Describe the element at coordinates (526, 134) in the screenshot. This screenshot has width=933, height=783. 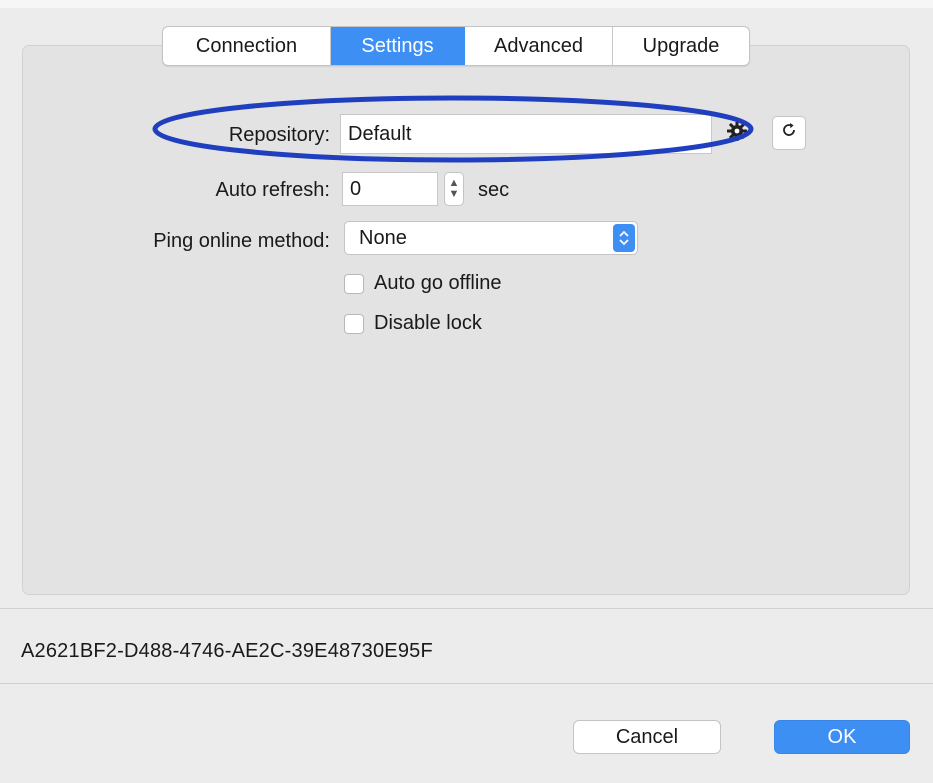
I see `repository-field: Default` at that location.